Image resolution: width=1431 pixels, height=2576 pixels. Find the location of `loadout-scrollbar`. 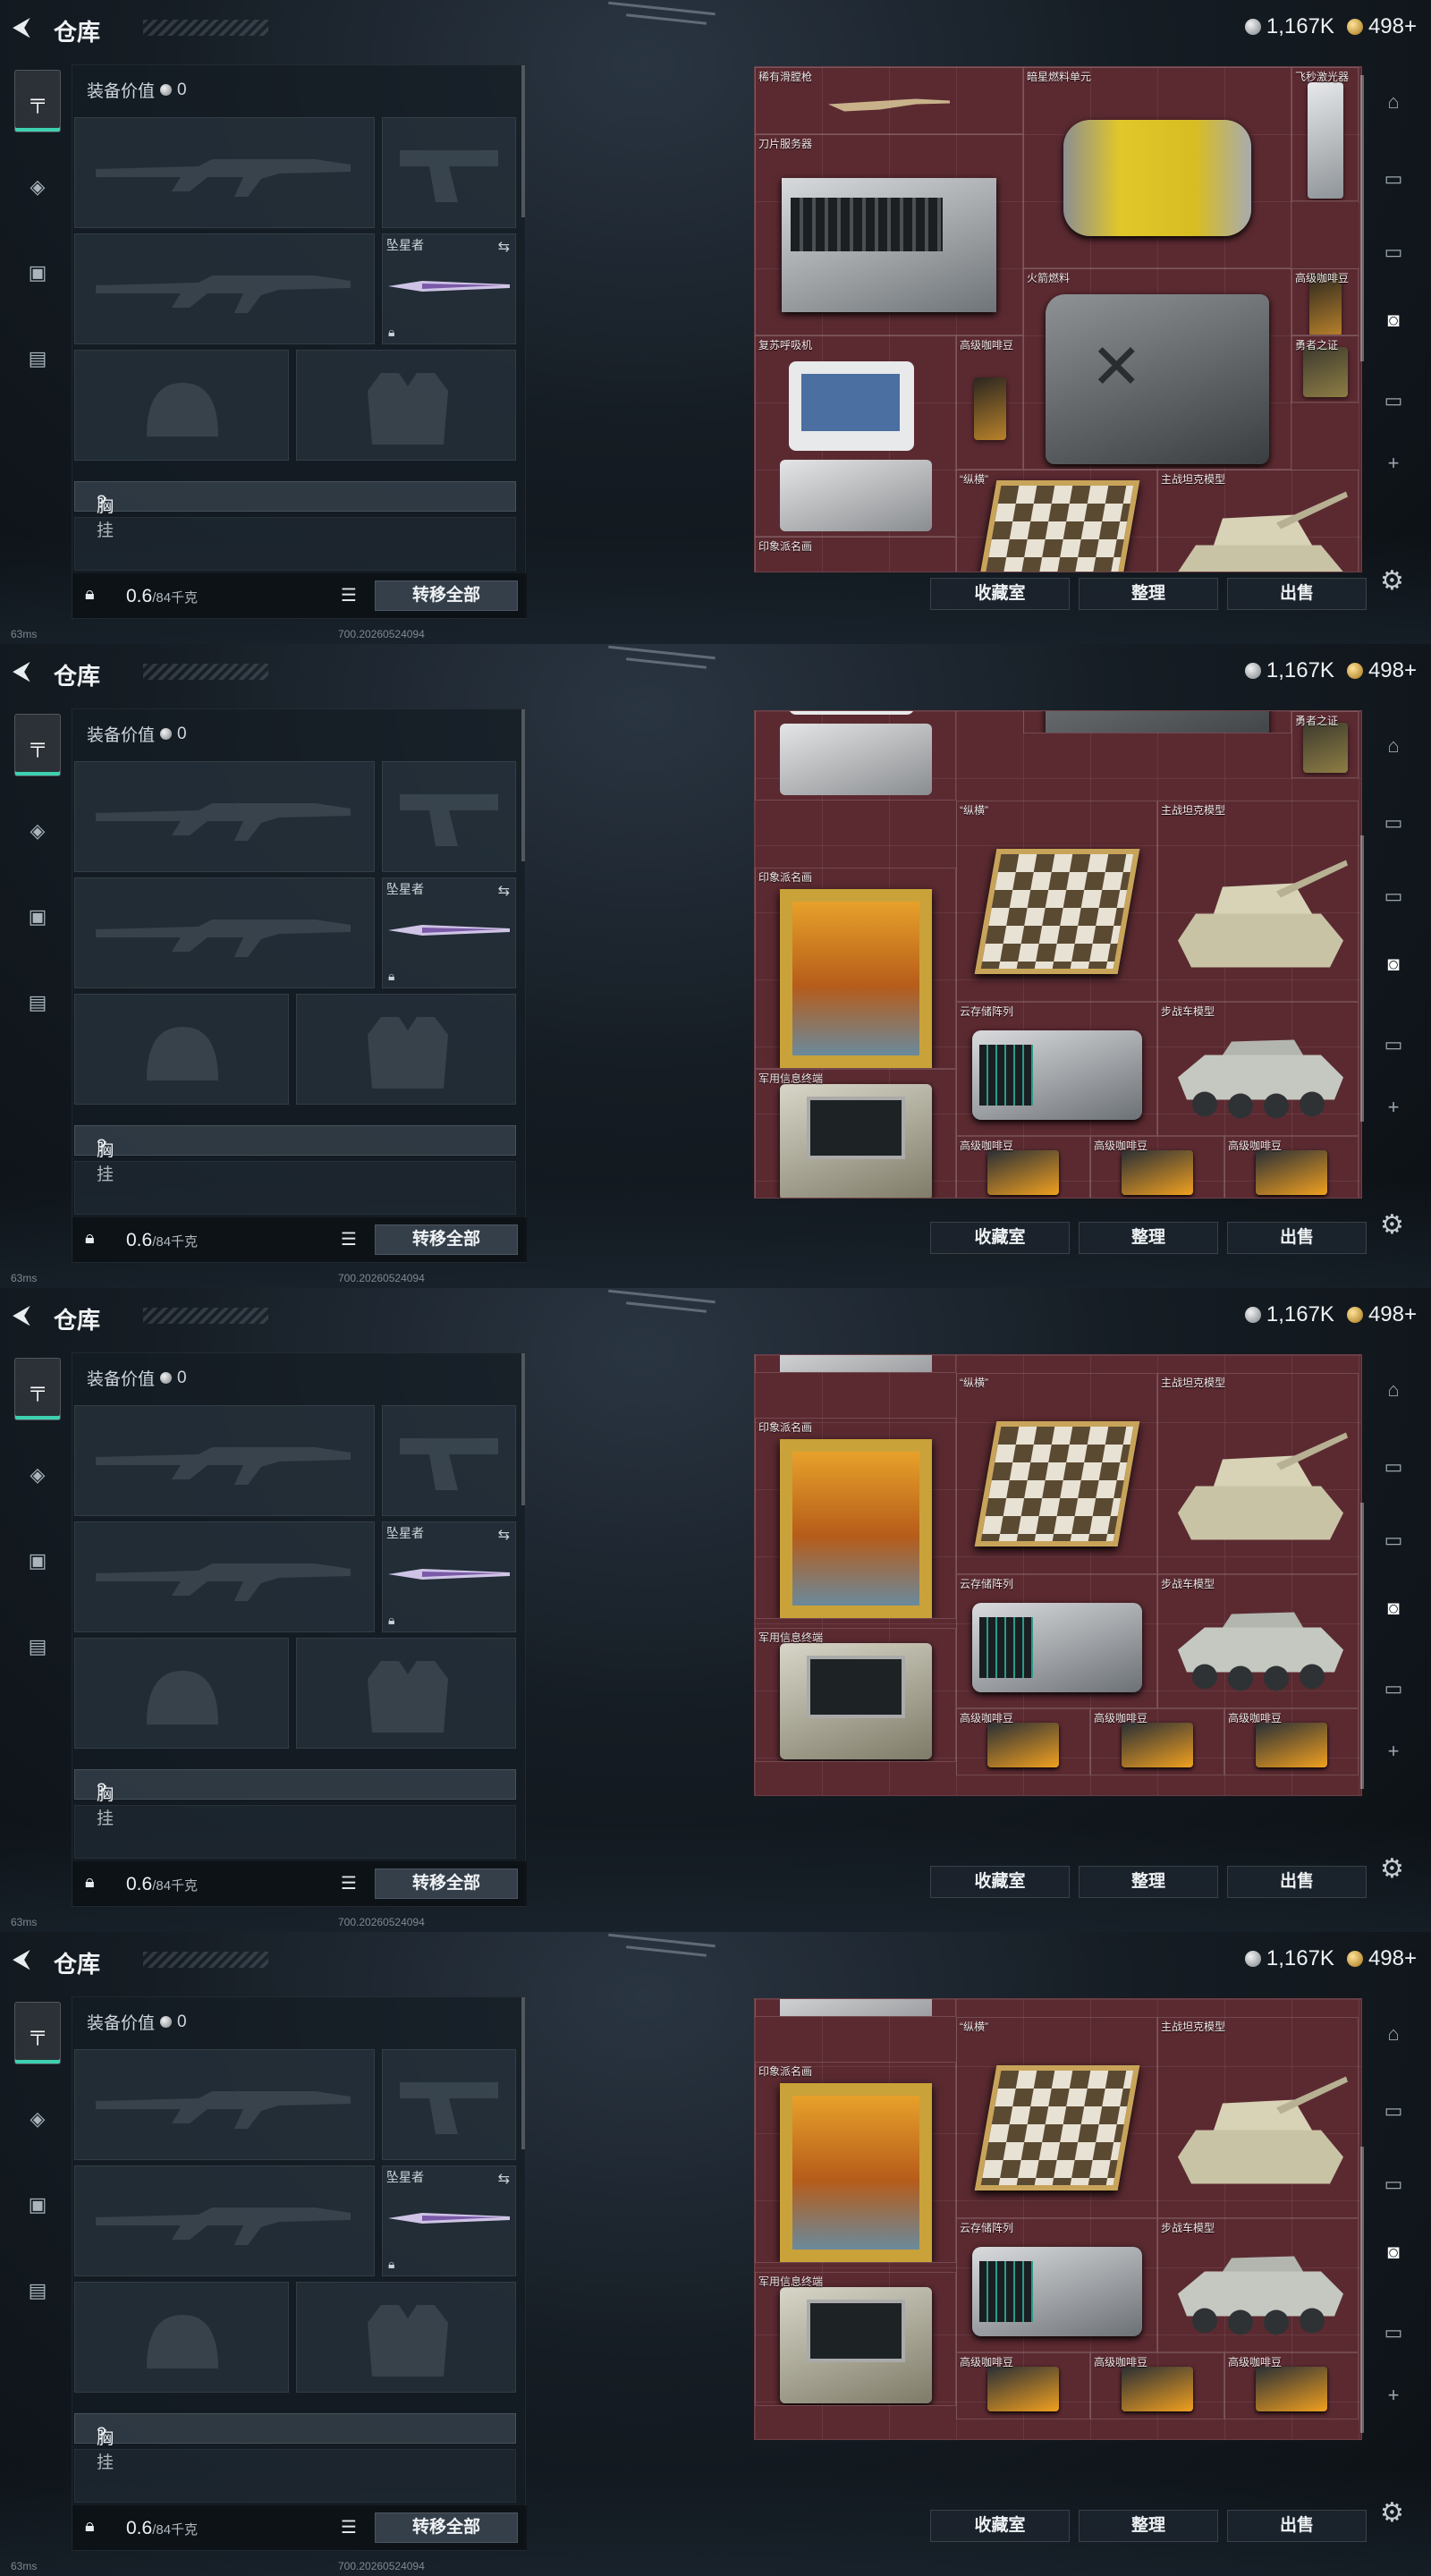

loadout-scrollbar is located at coordinates (523, 141).